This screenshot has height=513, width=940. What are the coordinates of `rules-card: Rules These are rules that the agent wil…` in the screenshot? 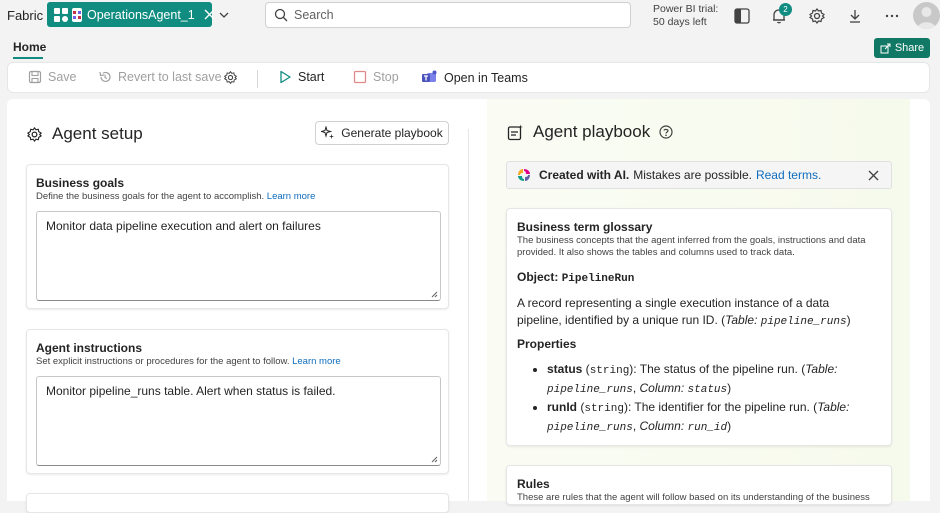 It's located at (699, 485).